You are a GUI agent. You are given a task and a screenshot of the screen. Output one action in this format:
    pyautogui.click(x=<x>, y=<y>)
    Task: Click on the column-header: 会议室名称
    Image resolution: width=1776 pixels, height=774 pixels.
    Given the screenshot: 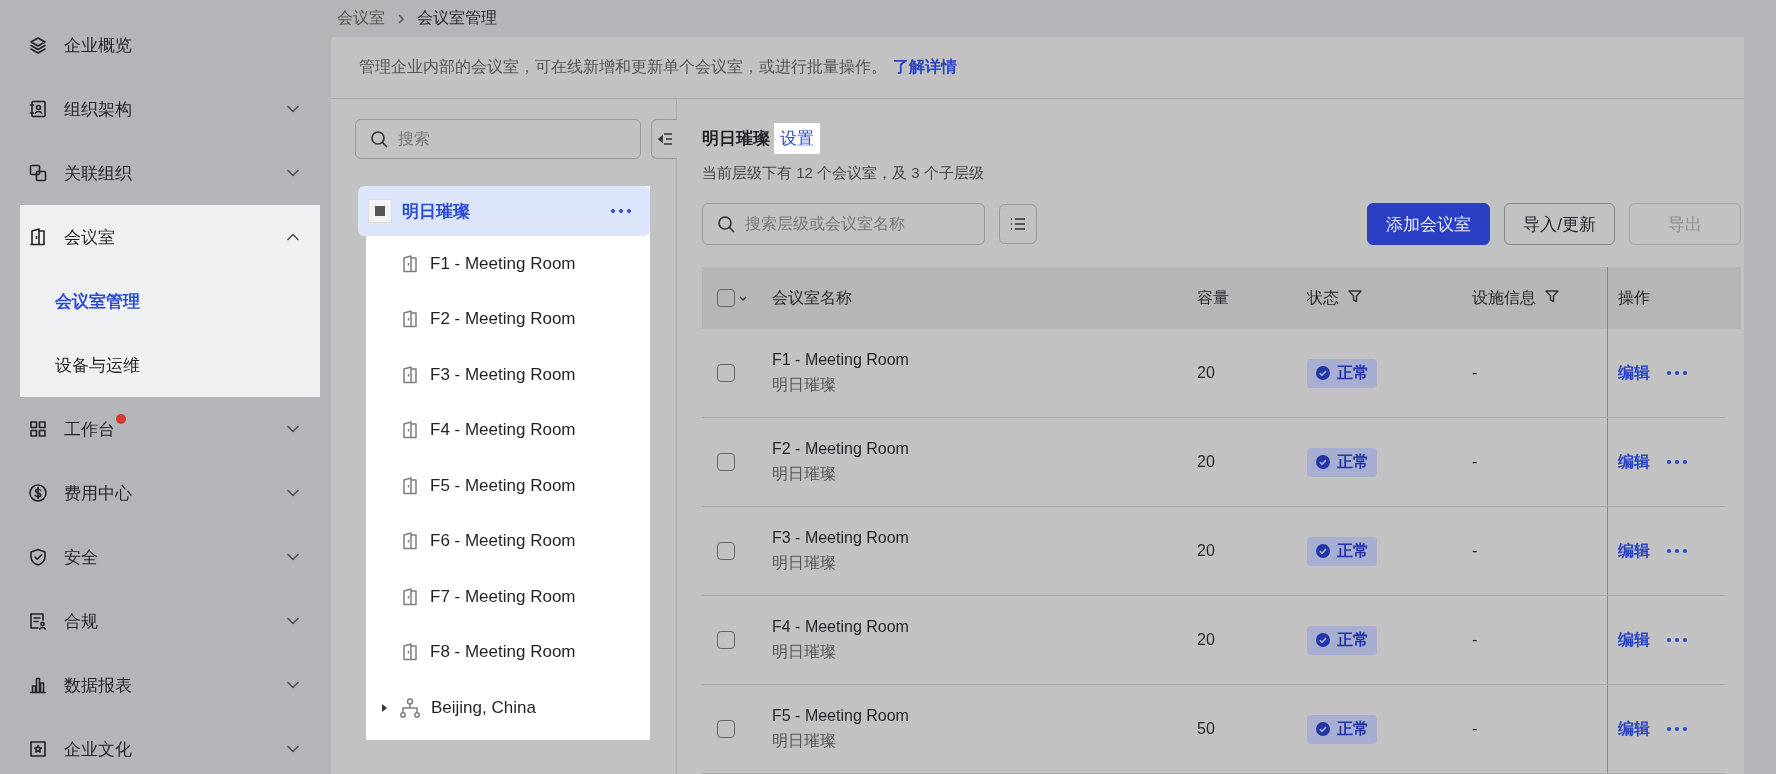 What is the action you would take?
    pyautogui.click(x=812, y=297)
    